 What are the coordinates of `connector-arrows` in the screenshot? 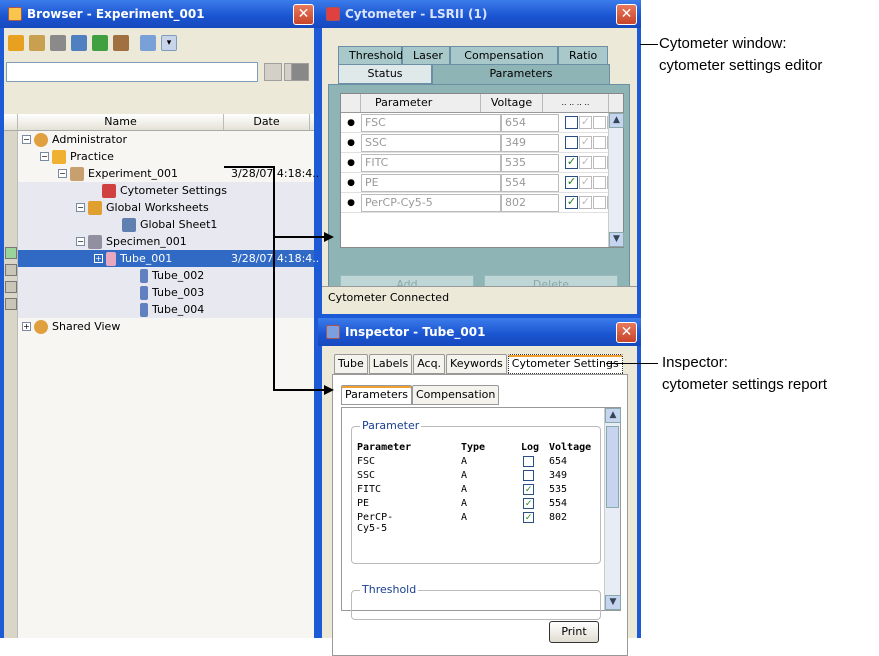 It's located at (279, 280).